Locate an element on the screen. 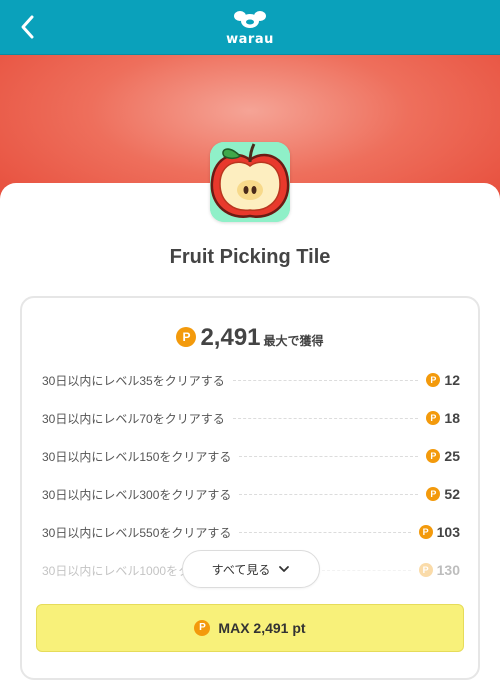 The image size is (500, 700). task-row: 30日以内にレベル35をクリアする P 12 is located at coordinates (251, 380).